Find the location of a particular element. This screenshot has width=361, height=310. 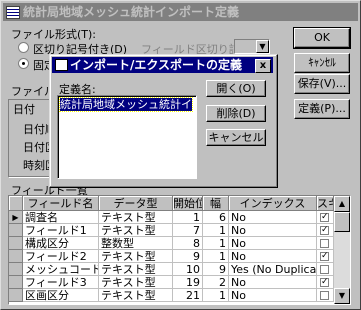

table-icon is located at coordinates (13, 12).